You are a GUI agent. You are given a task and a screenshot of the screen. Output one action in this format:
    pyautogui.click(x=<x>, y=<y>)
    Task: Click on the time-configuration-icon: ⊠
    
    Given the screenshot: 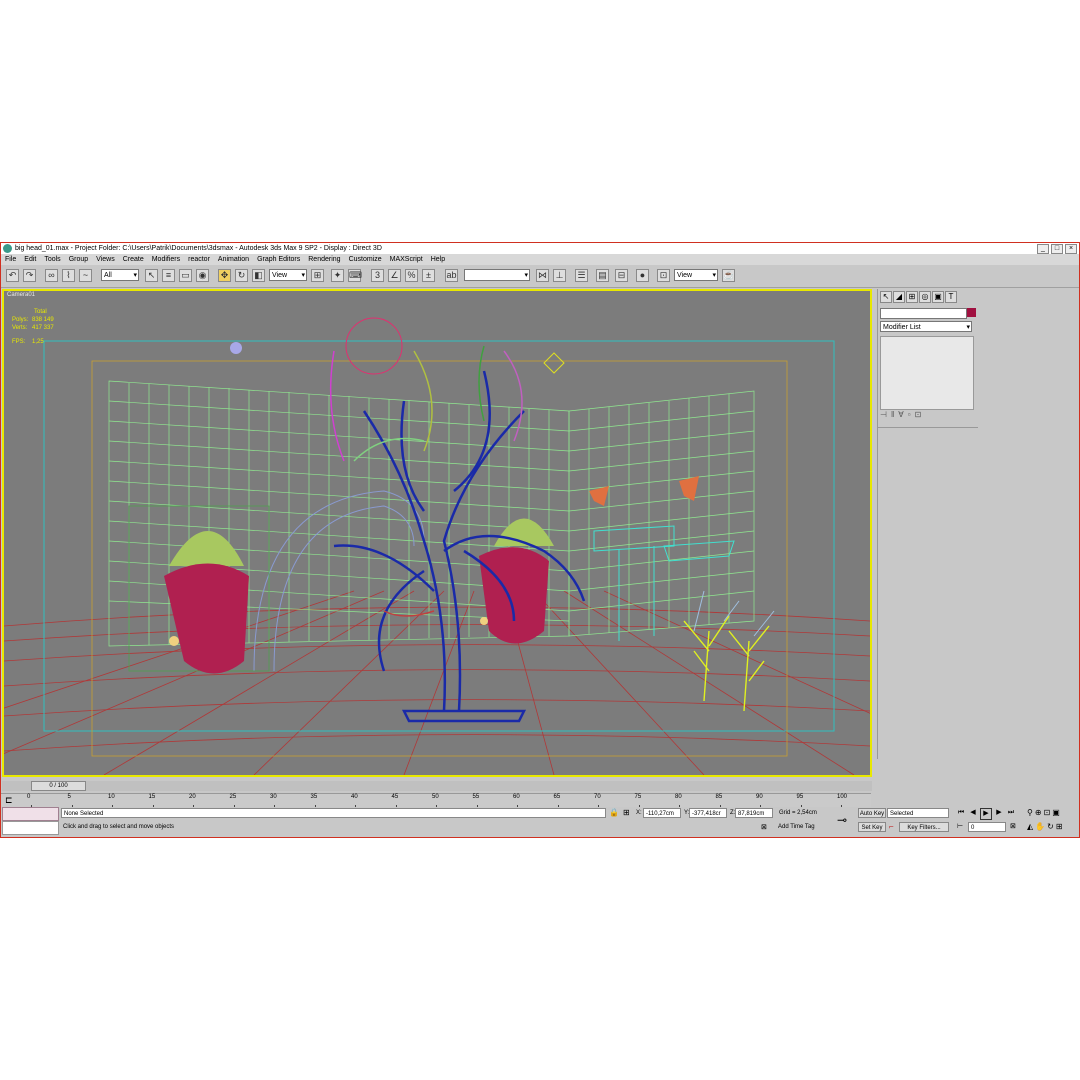 What is the action you would take?
    pyautogui.click(x=1013, y=826)
    